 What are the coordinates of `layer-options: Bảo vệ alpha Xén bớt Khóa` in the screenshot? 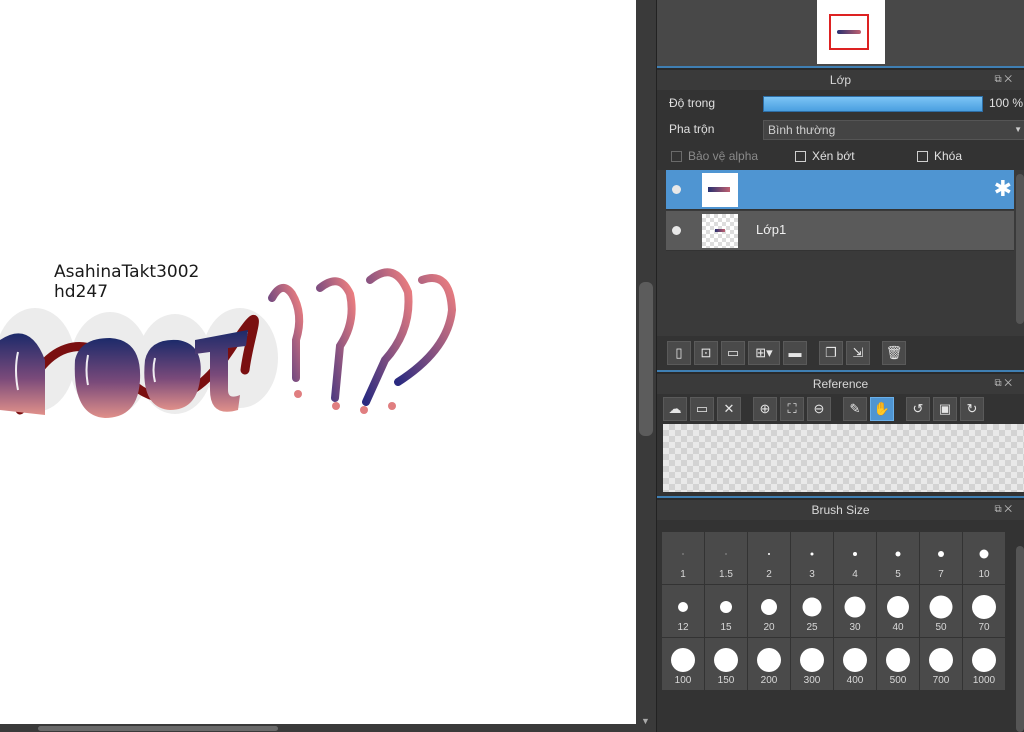 It's located at (840, 156).